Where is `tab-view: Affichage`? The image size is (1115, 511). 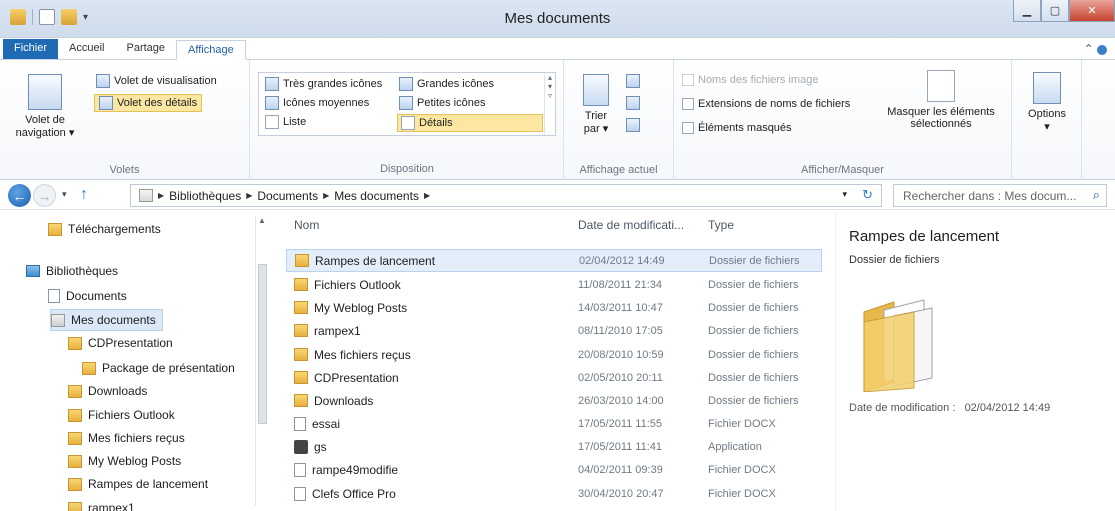
tab-view: Affichage is located at coordinates (211, 50).